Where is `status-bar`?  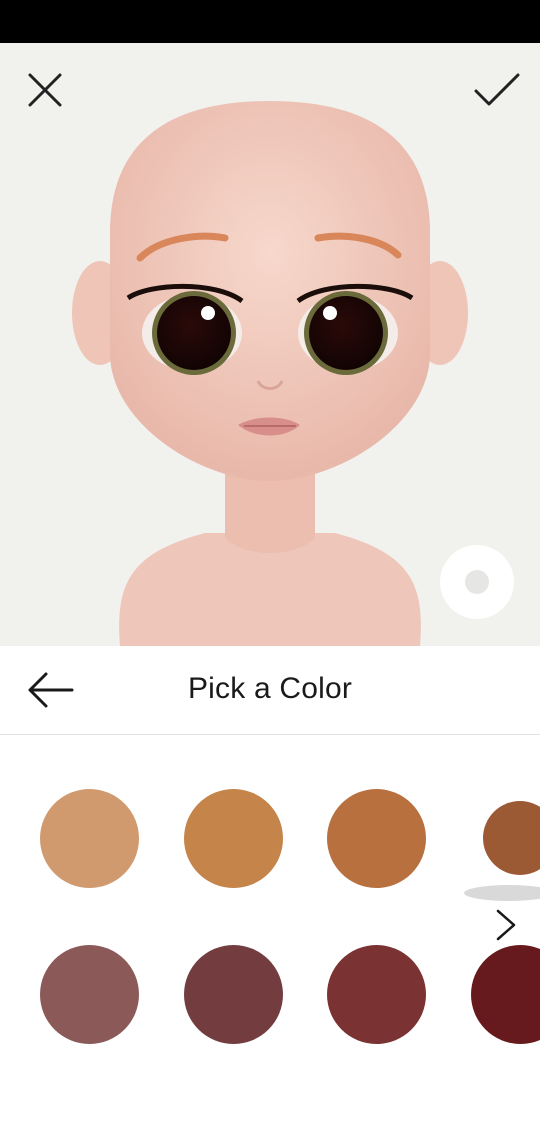 status-bar is located at coordinates (270, 21).